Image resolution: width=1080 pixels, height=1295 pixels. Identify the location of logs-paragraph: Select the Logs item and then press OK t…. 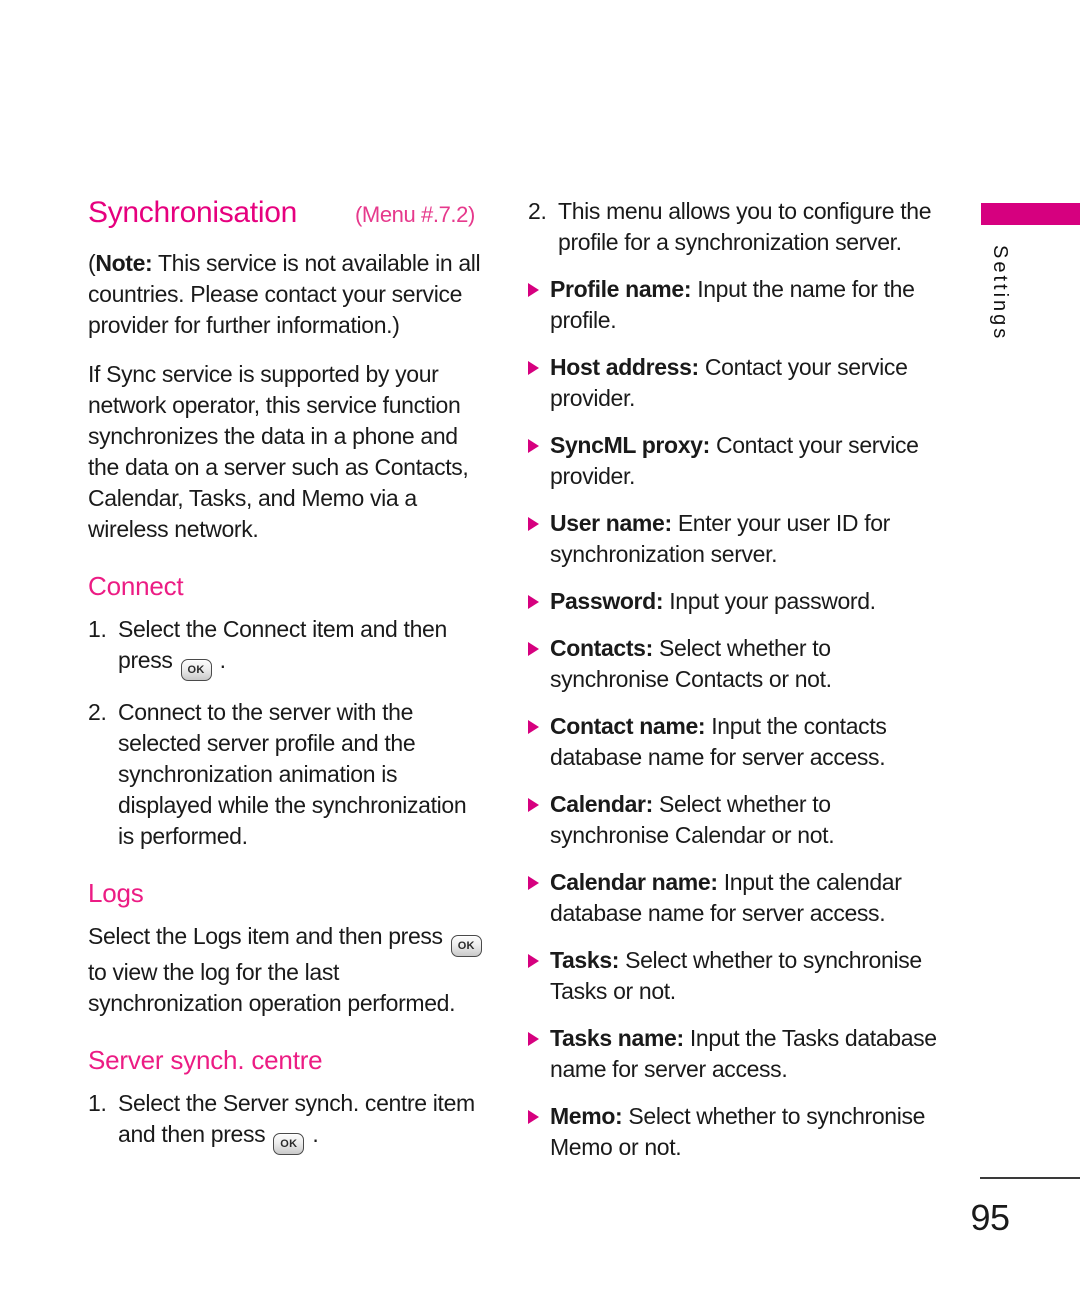
(288, 970).